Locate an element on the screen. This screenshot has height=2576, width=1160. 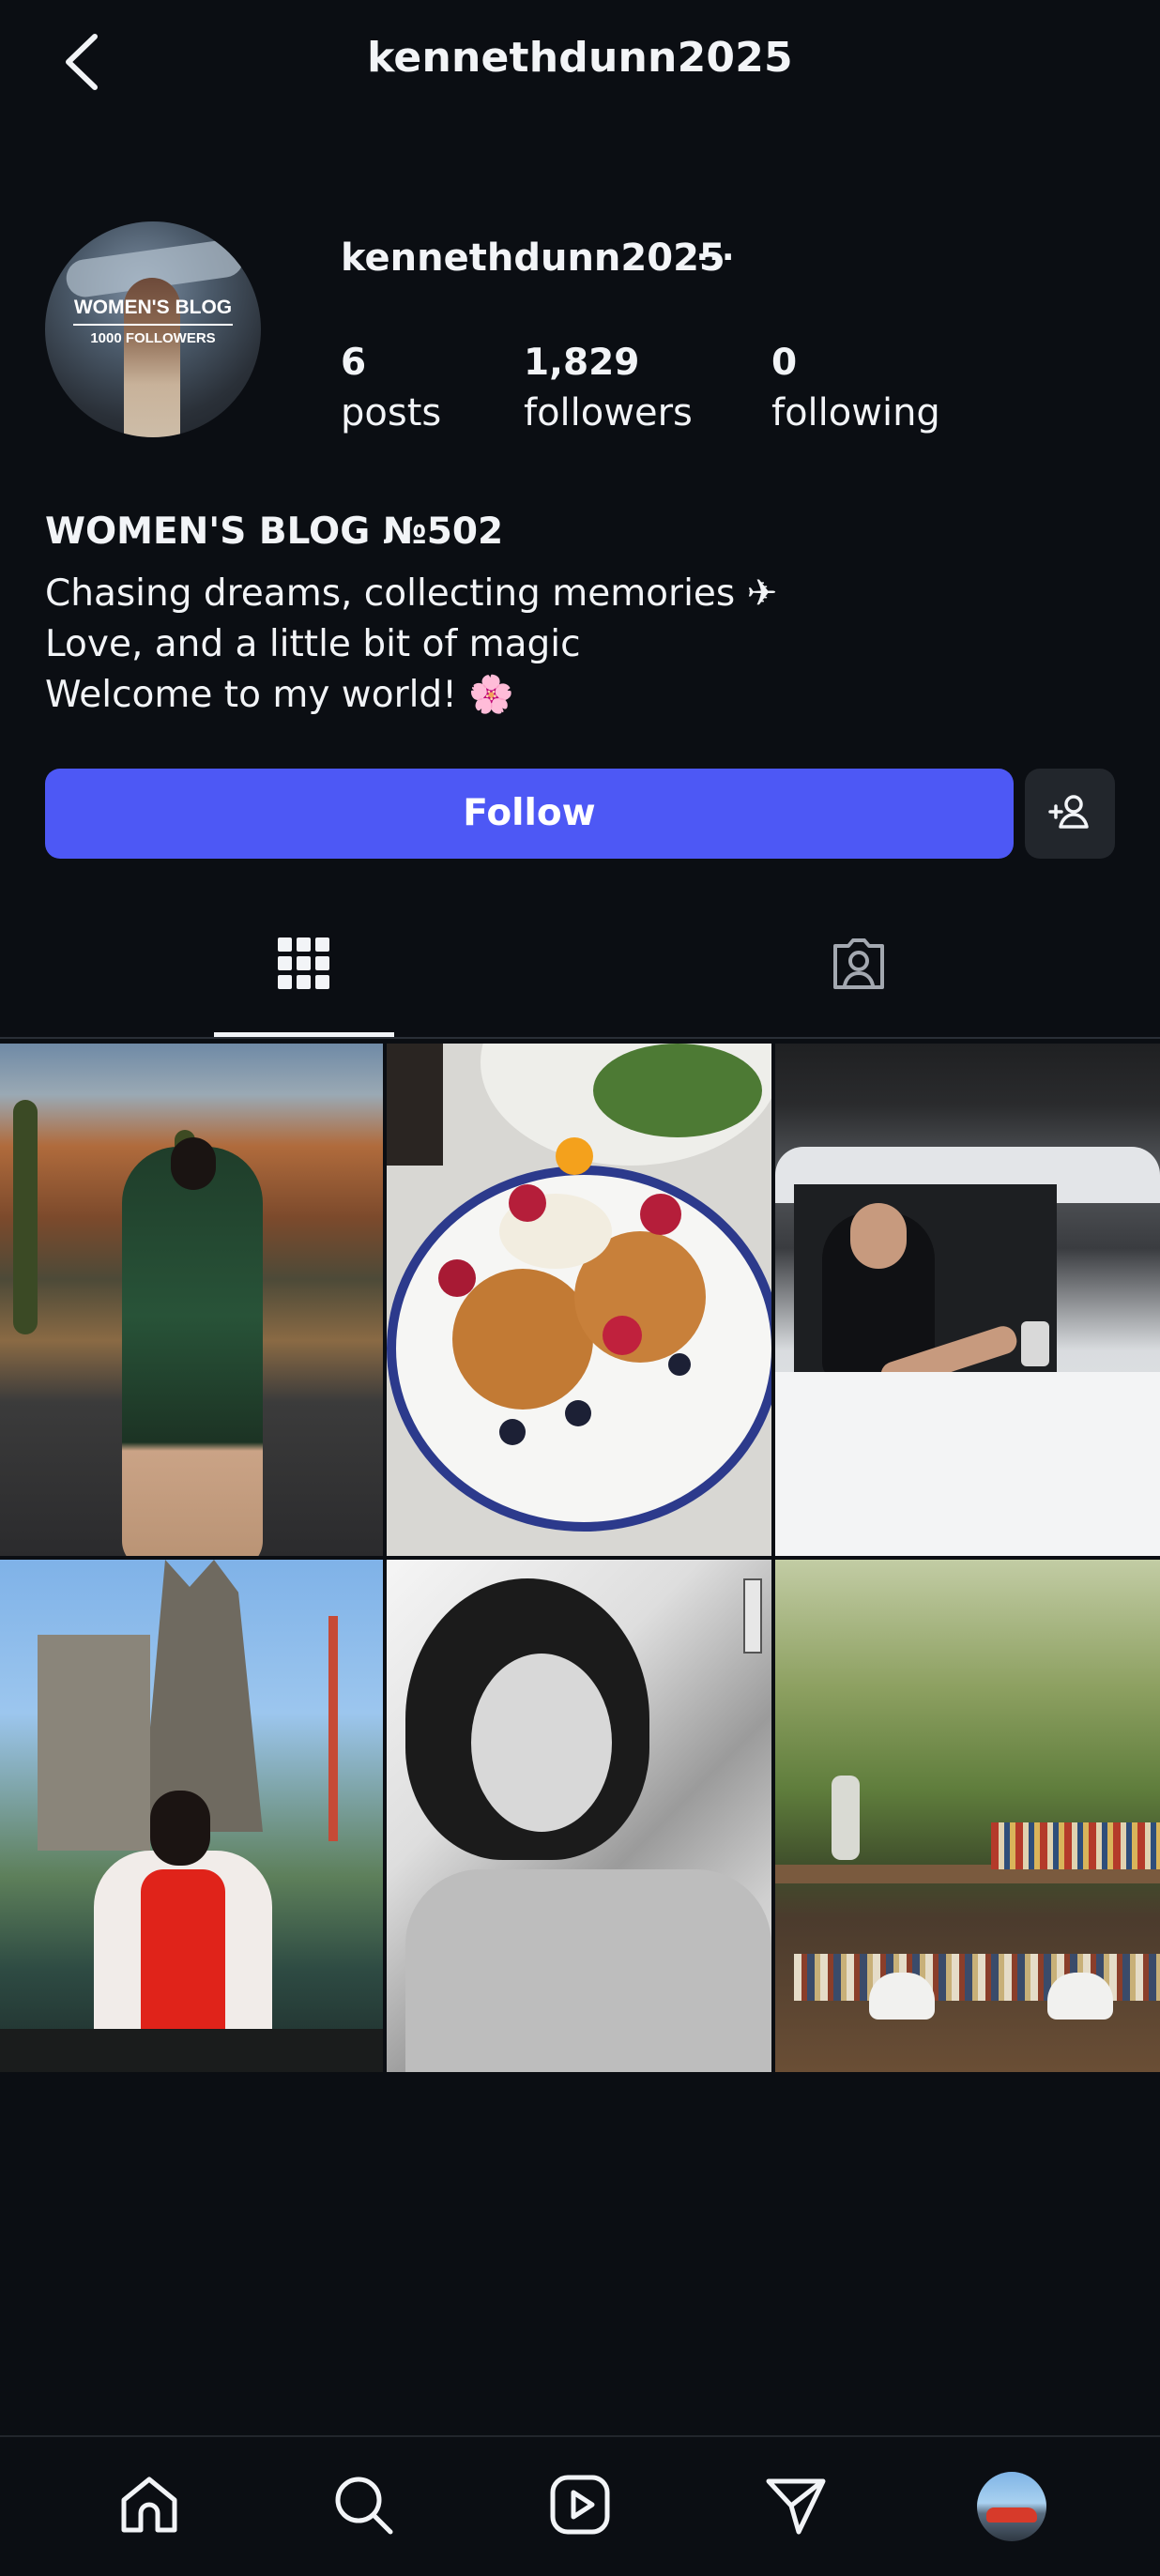
bio-name: WOMEN'S BLOG №502 is located at coordinates (274, 532).